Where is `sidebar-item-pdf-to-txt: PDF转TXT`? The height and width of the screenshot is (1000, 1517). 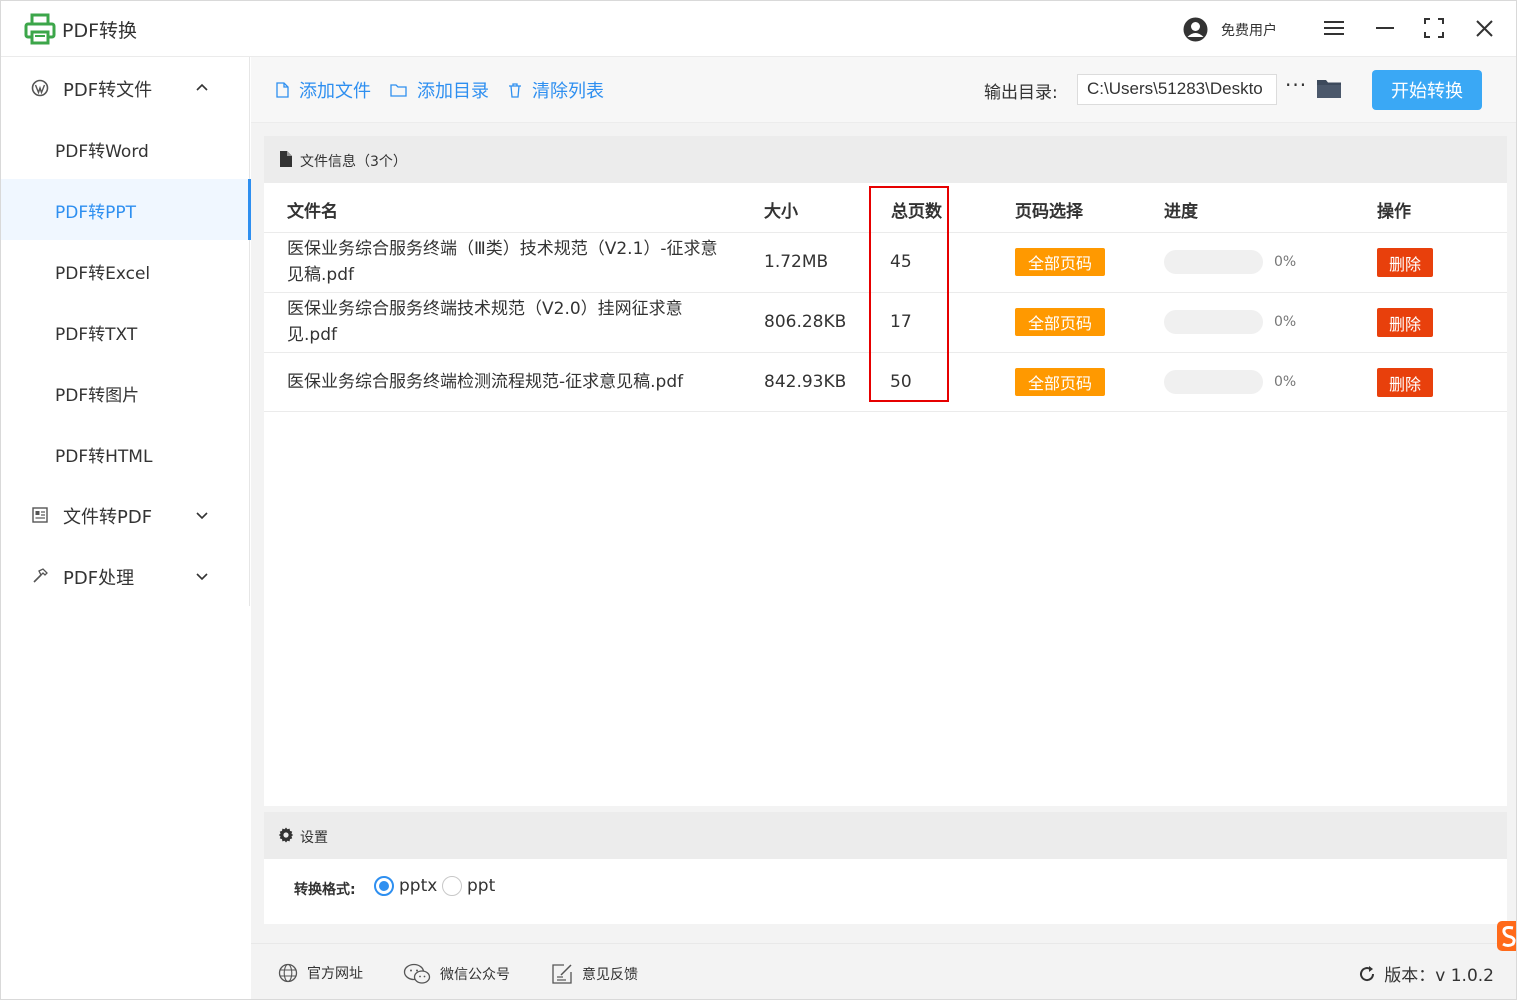
sidebar-item-pdf-to-txt: PDF转TXT is located at coordinates (125, 331).